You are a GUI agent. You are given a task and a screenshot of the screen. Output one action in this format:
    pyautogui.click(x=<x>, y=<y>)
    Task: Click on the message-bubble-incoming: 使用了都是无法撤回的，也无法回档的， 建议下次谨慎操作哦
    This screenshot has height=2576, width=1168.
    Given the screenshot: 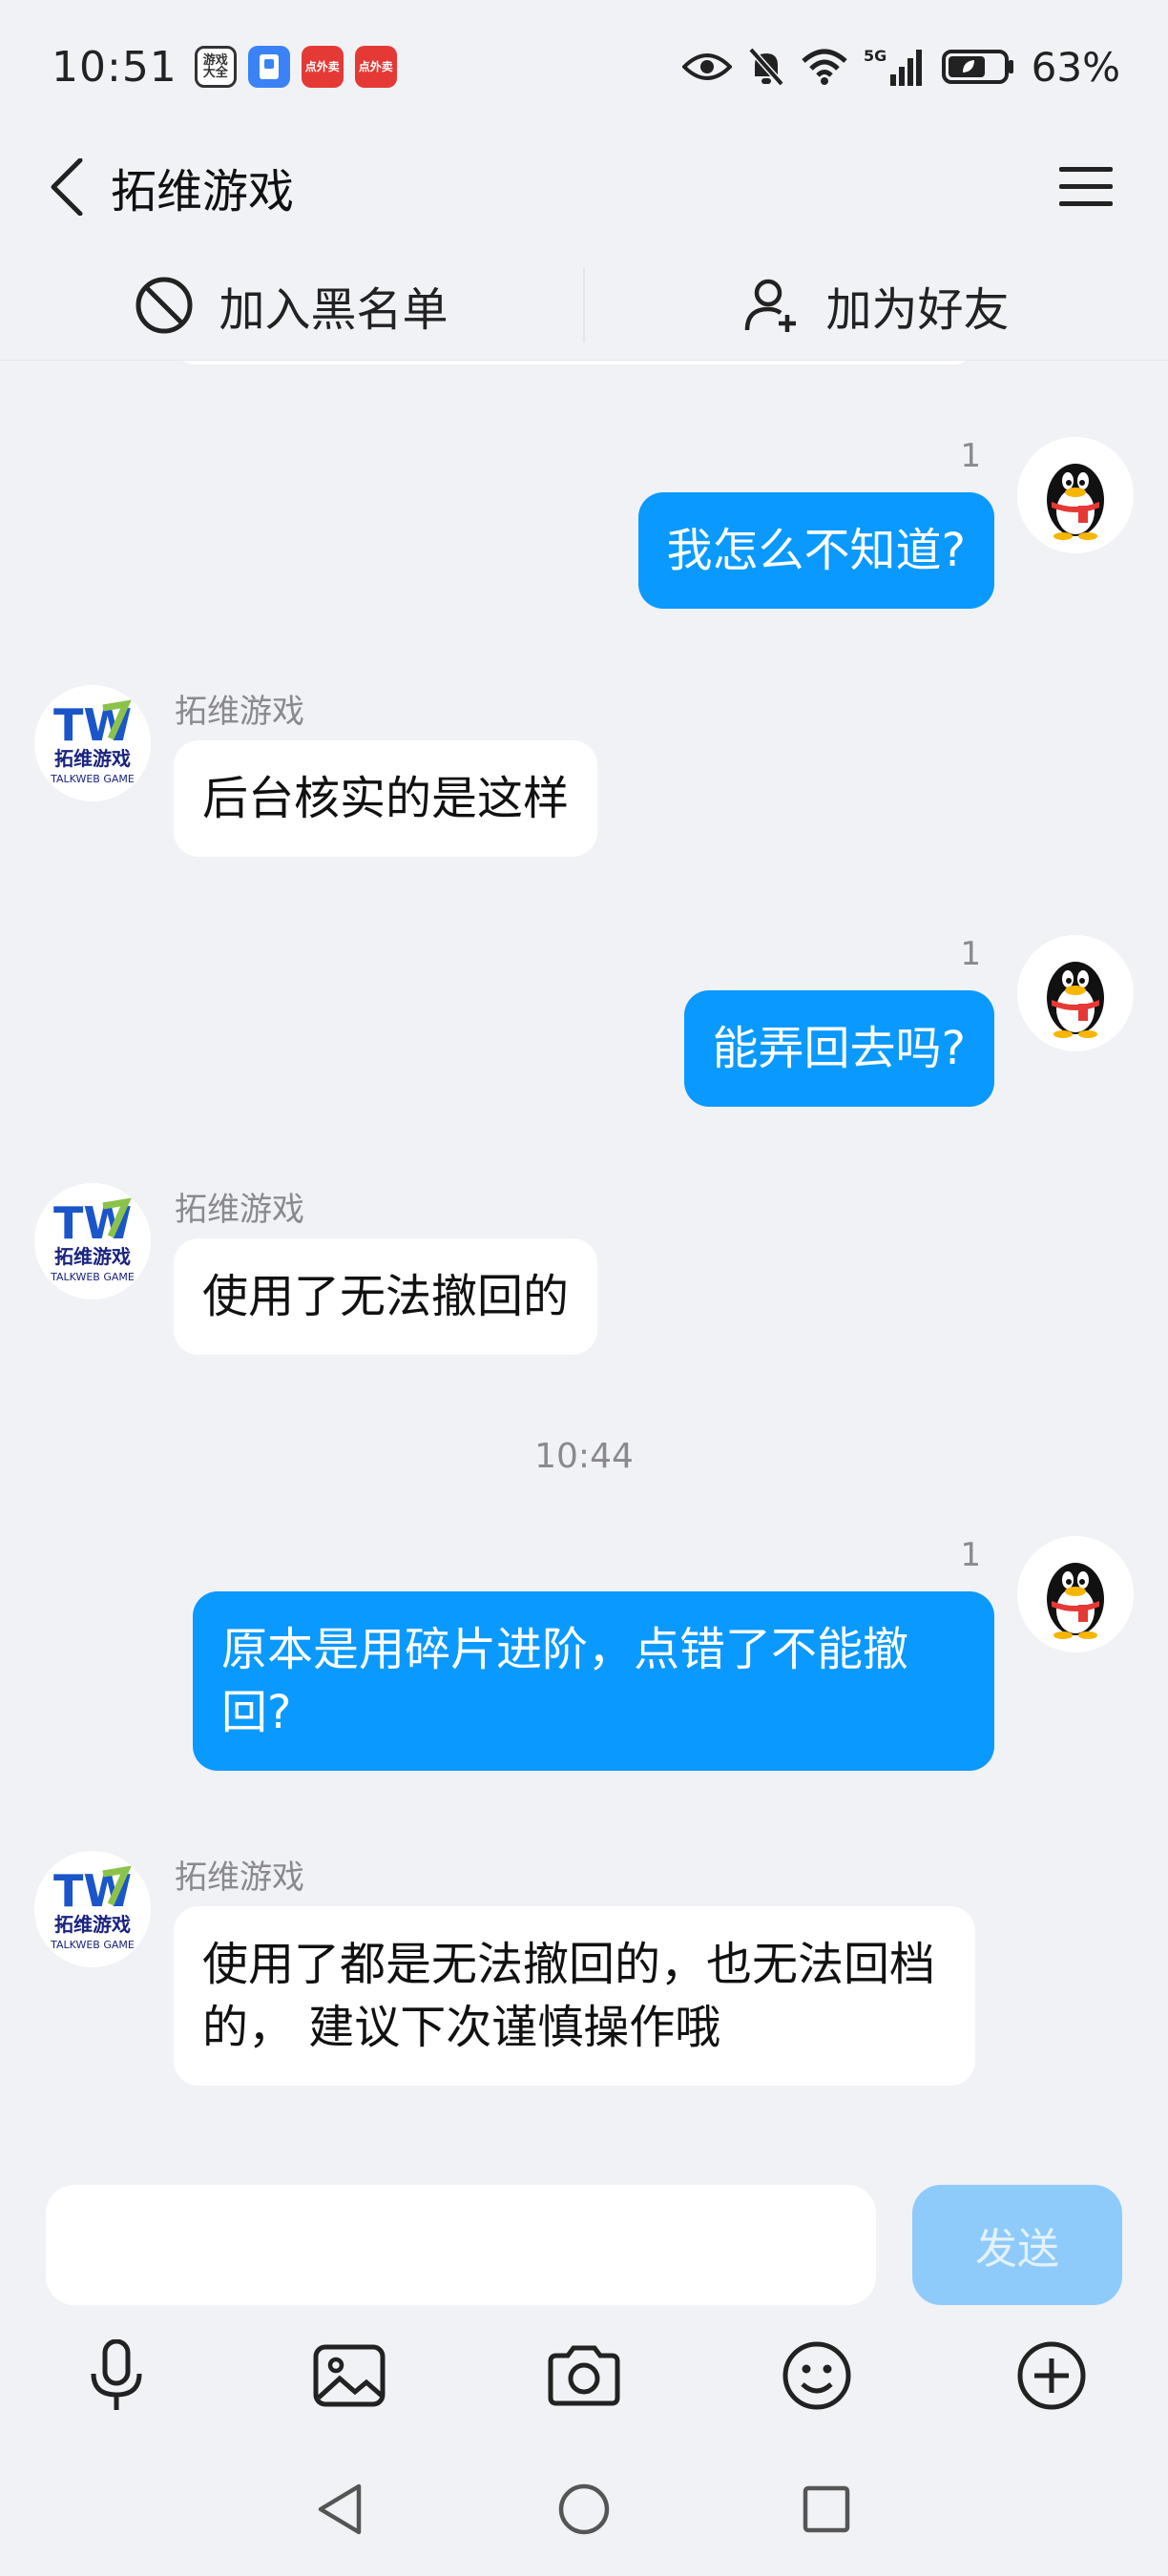 What is the action you would take?
    pyautogui.click(x=575, y=1996)
    